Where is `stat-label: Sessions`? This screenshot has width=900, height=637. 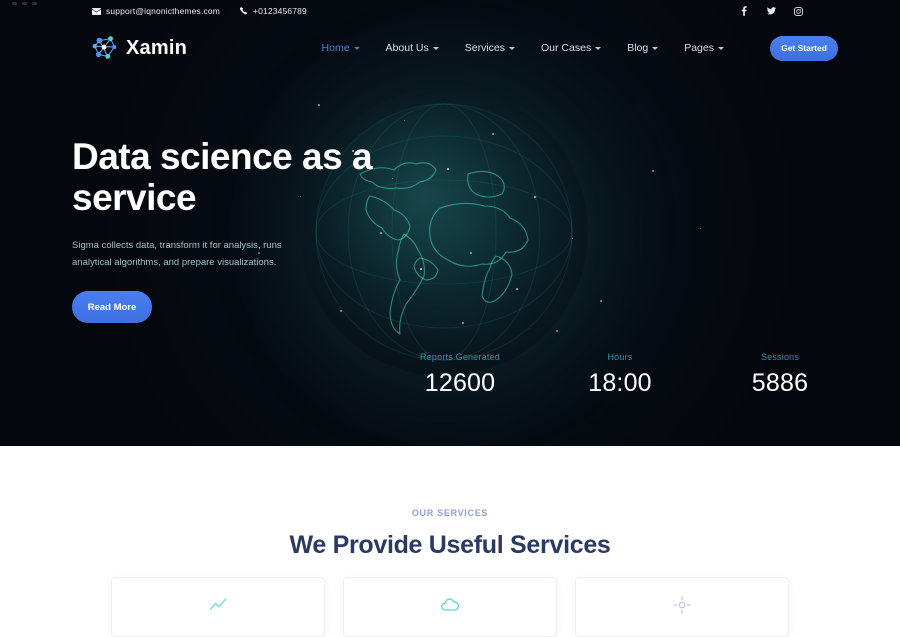
stat-label: Sessions is located at coordinates (780, 357).